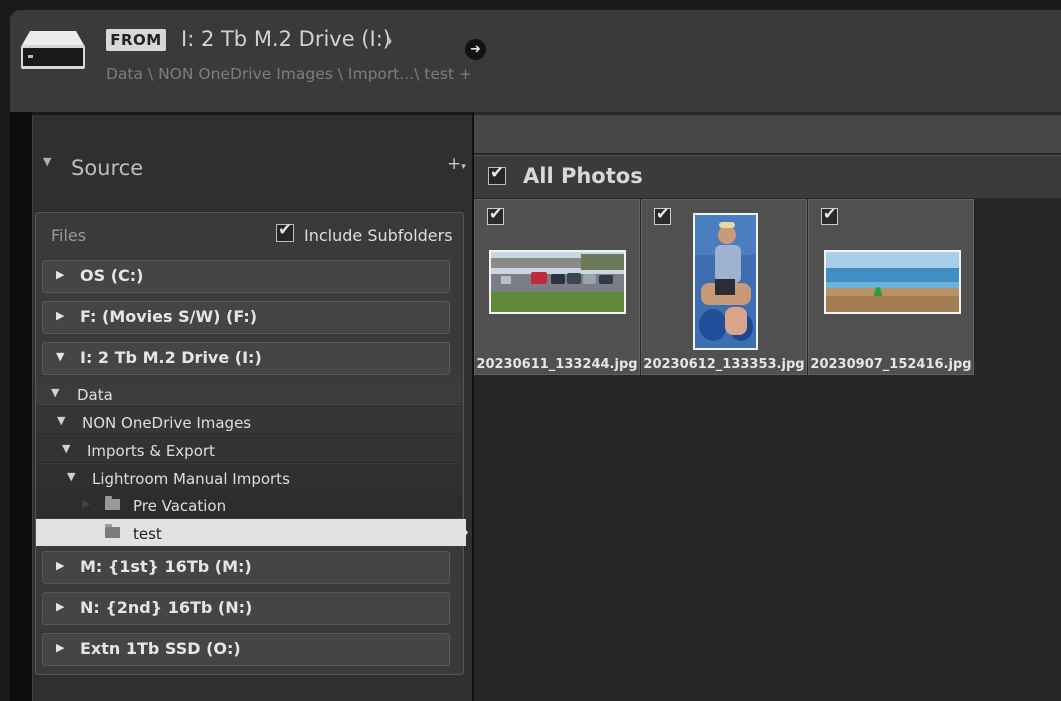 The height and width of the screenshot is (701, 1061). What do you see at coordinates (166, 566) in the screenshot?
I see `volume-label: M: {1st} 16Tb (M:)` at bounding box center [166, 566].